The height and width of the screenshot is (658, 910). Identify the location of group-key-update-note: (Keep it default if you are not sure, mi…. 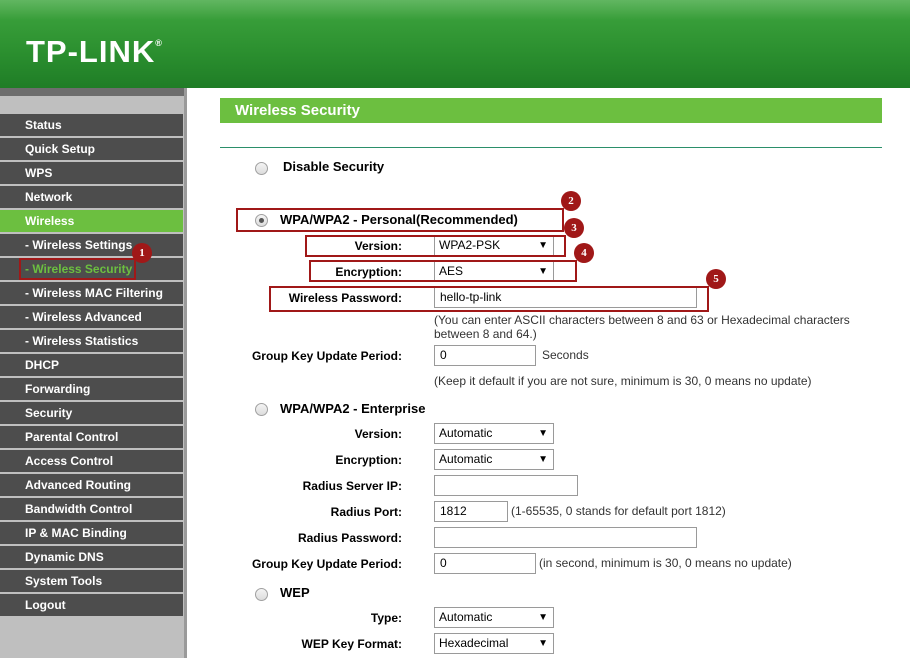
(623, 381).